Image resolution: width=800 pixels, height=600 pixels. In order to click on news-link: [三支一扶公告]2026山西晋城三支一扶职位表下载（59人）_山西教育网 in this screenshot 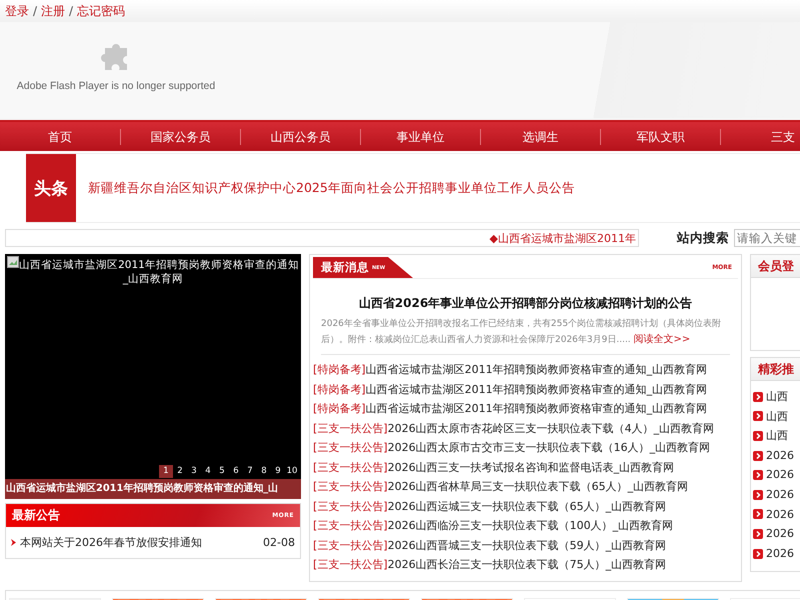, I will do `click(525, 545)`.